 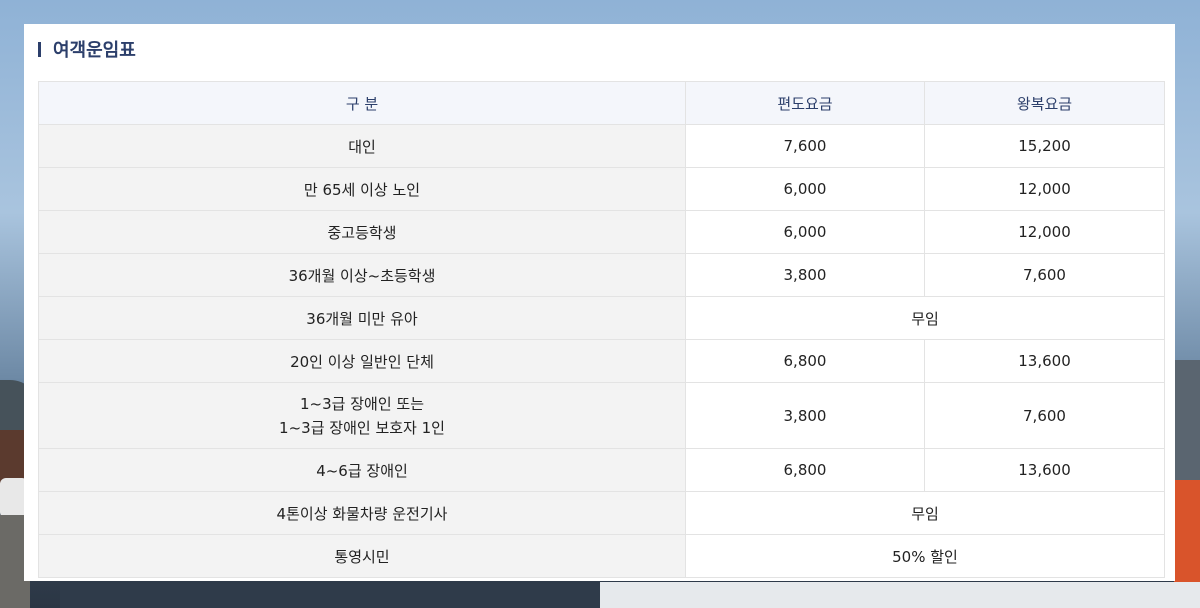 What do you see at coordinates (362, 415) in the screenshot?
I see `row-category: 1~3급 장애인 또는 1~3급 장애인 보호자 1인` at bounding box center [362, 415].